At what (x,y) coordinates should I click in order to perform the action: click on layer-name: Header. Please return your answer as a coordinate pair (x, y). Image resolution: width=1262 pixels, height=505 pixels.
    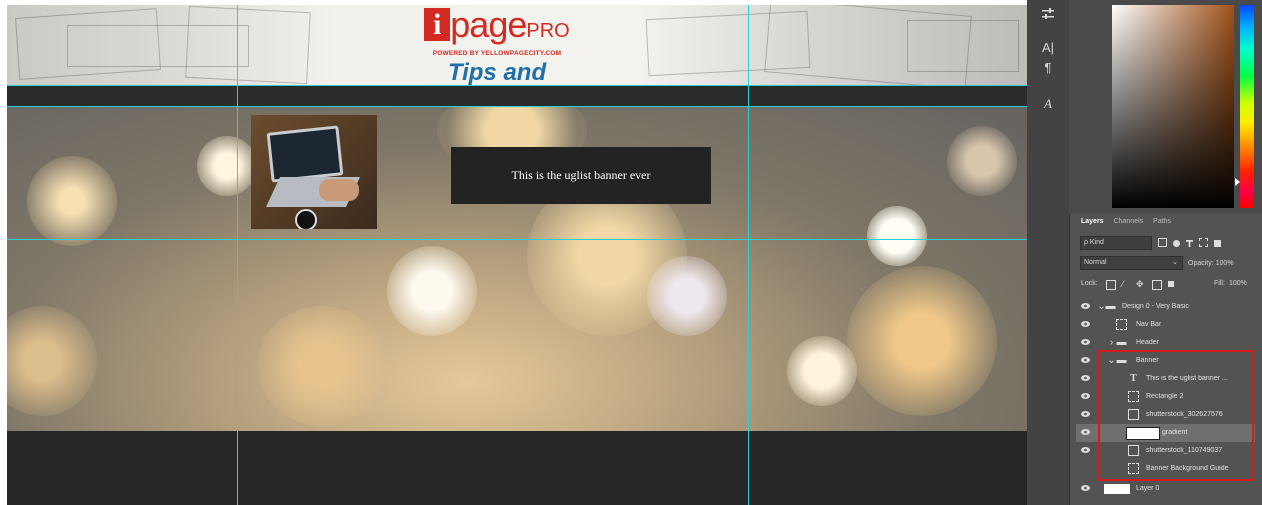
    Looking at the image, I should click on (1147, 342).